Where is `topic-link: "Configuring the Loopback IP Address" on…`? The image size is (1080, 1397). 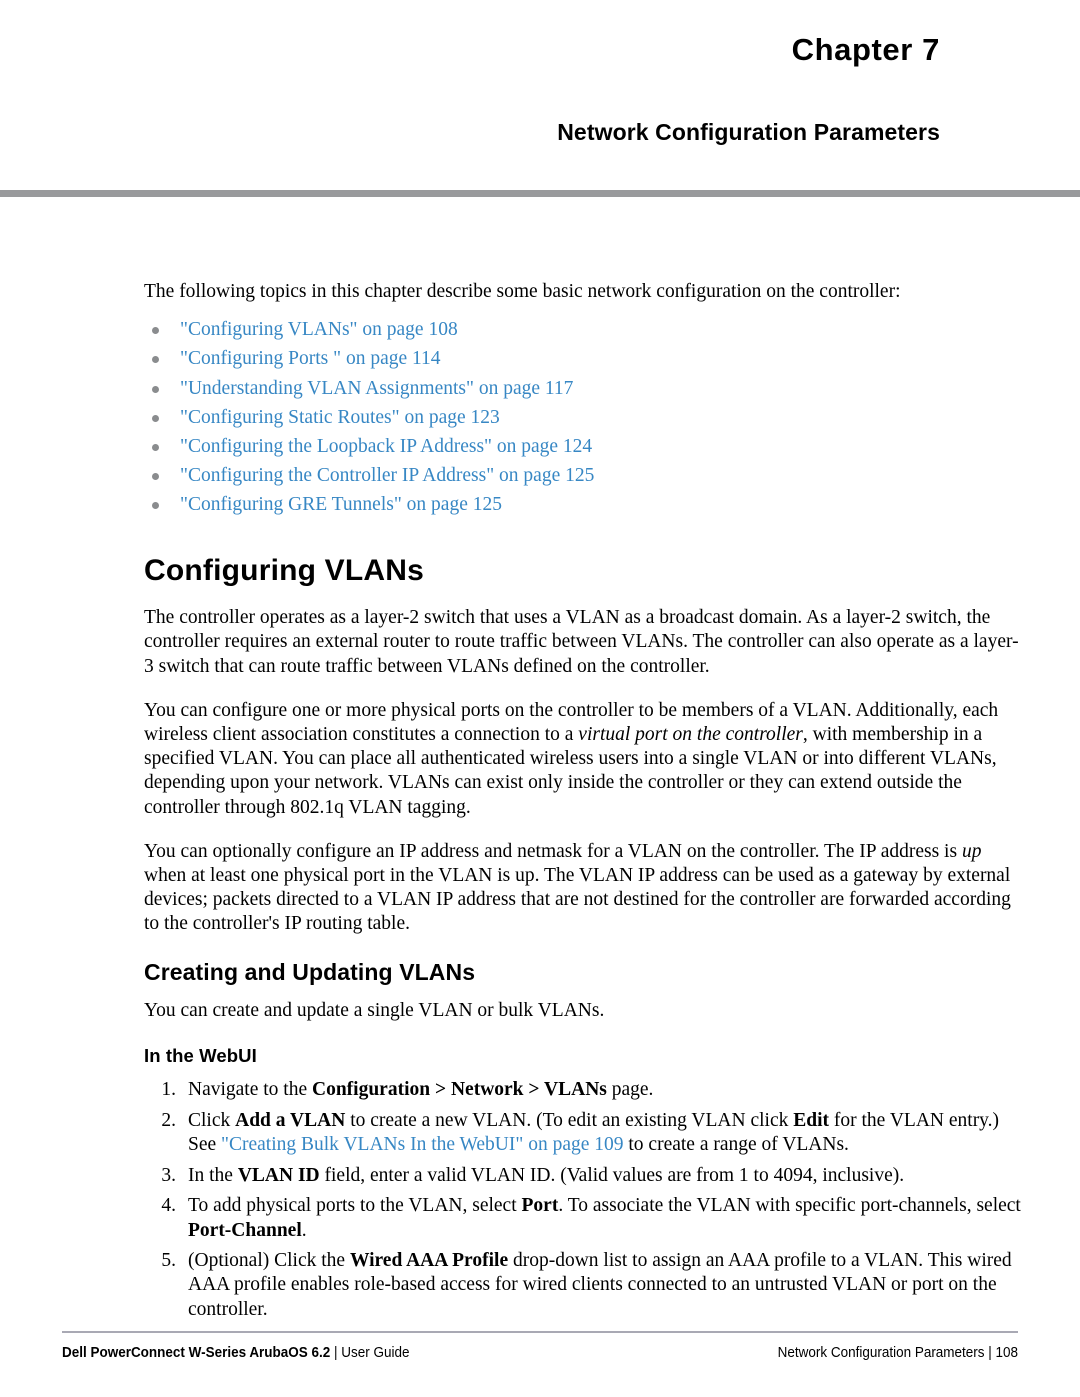 topic-link: "Configuring the Loopback IP Address" on… is located at coordinates (386, 446).